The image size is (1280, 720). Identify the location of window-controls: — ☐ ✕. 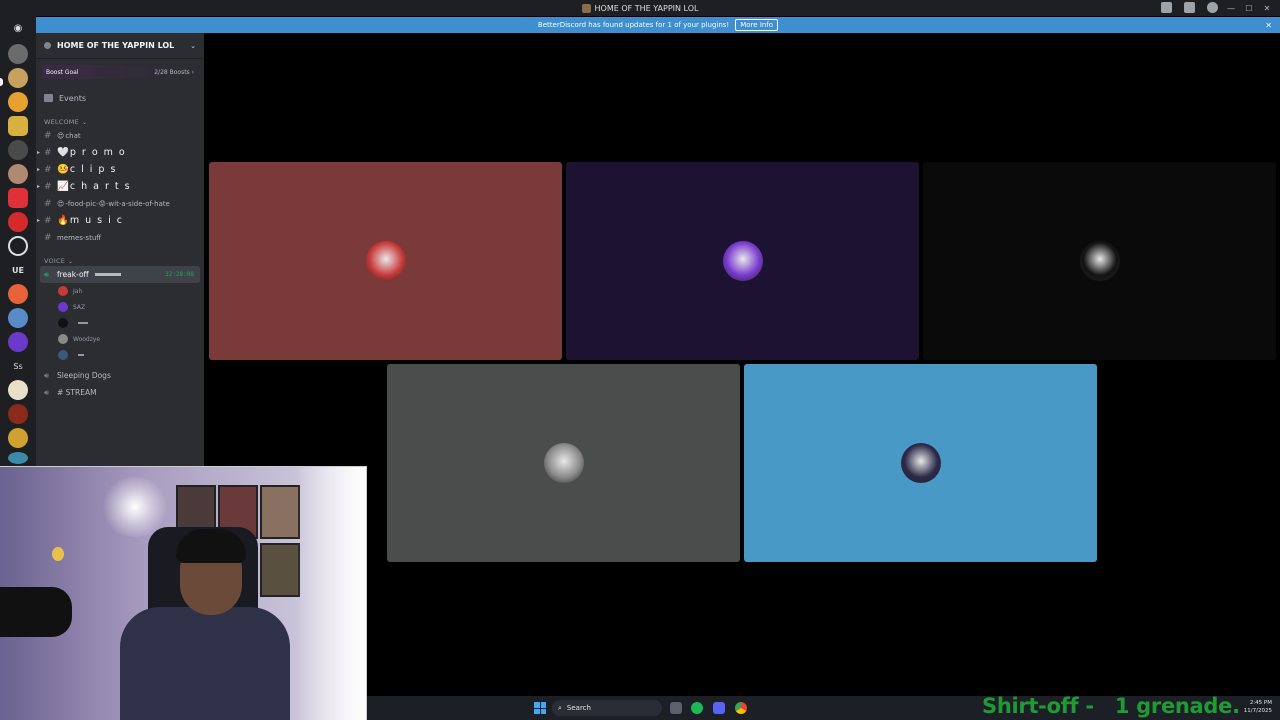
(1249, 8).